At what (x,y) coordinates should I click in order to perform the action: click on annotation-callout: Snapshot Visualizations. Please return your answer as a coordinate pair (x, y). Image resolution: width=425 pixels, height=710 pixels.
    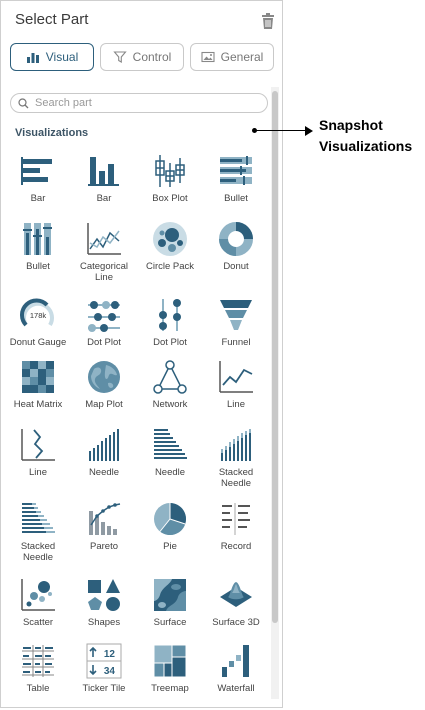
    Looking at the image, I should click on (371, 136).